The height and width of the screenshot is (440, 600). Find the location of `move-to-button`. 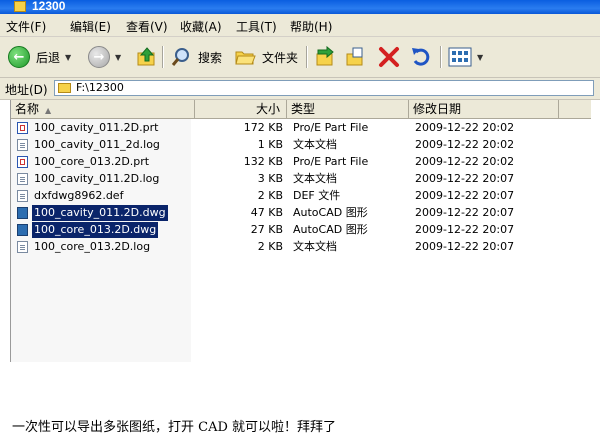

move-to-button is located at coordinates (325, 57).